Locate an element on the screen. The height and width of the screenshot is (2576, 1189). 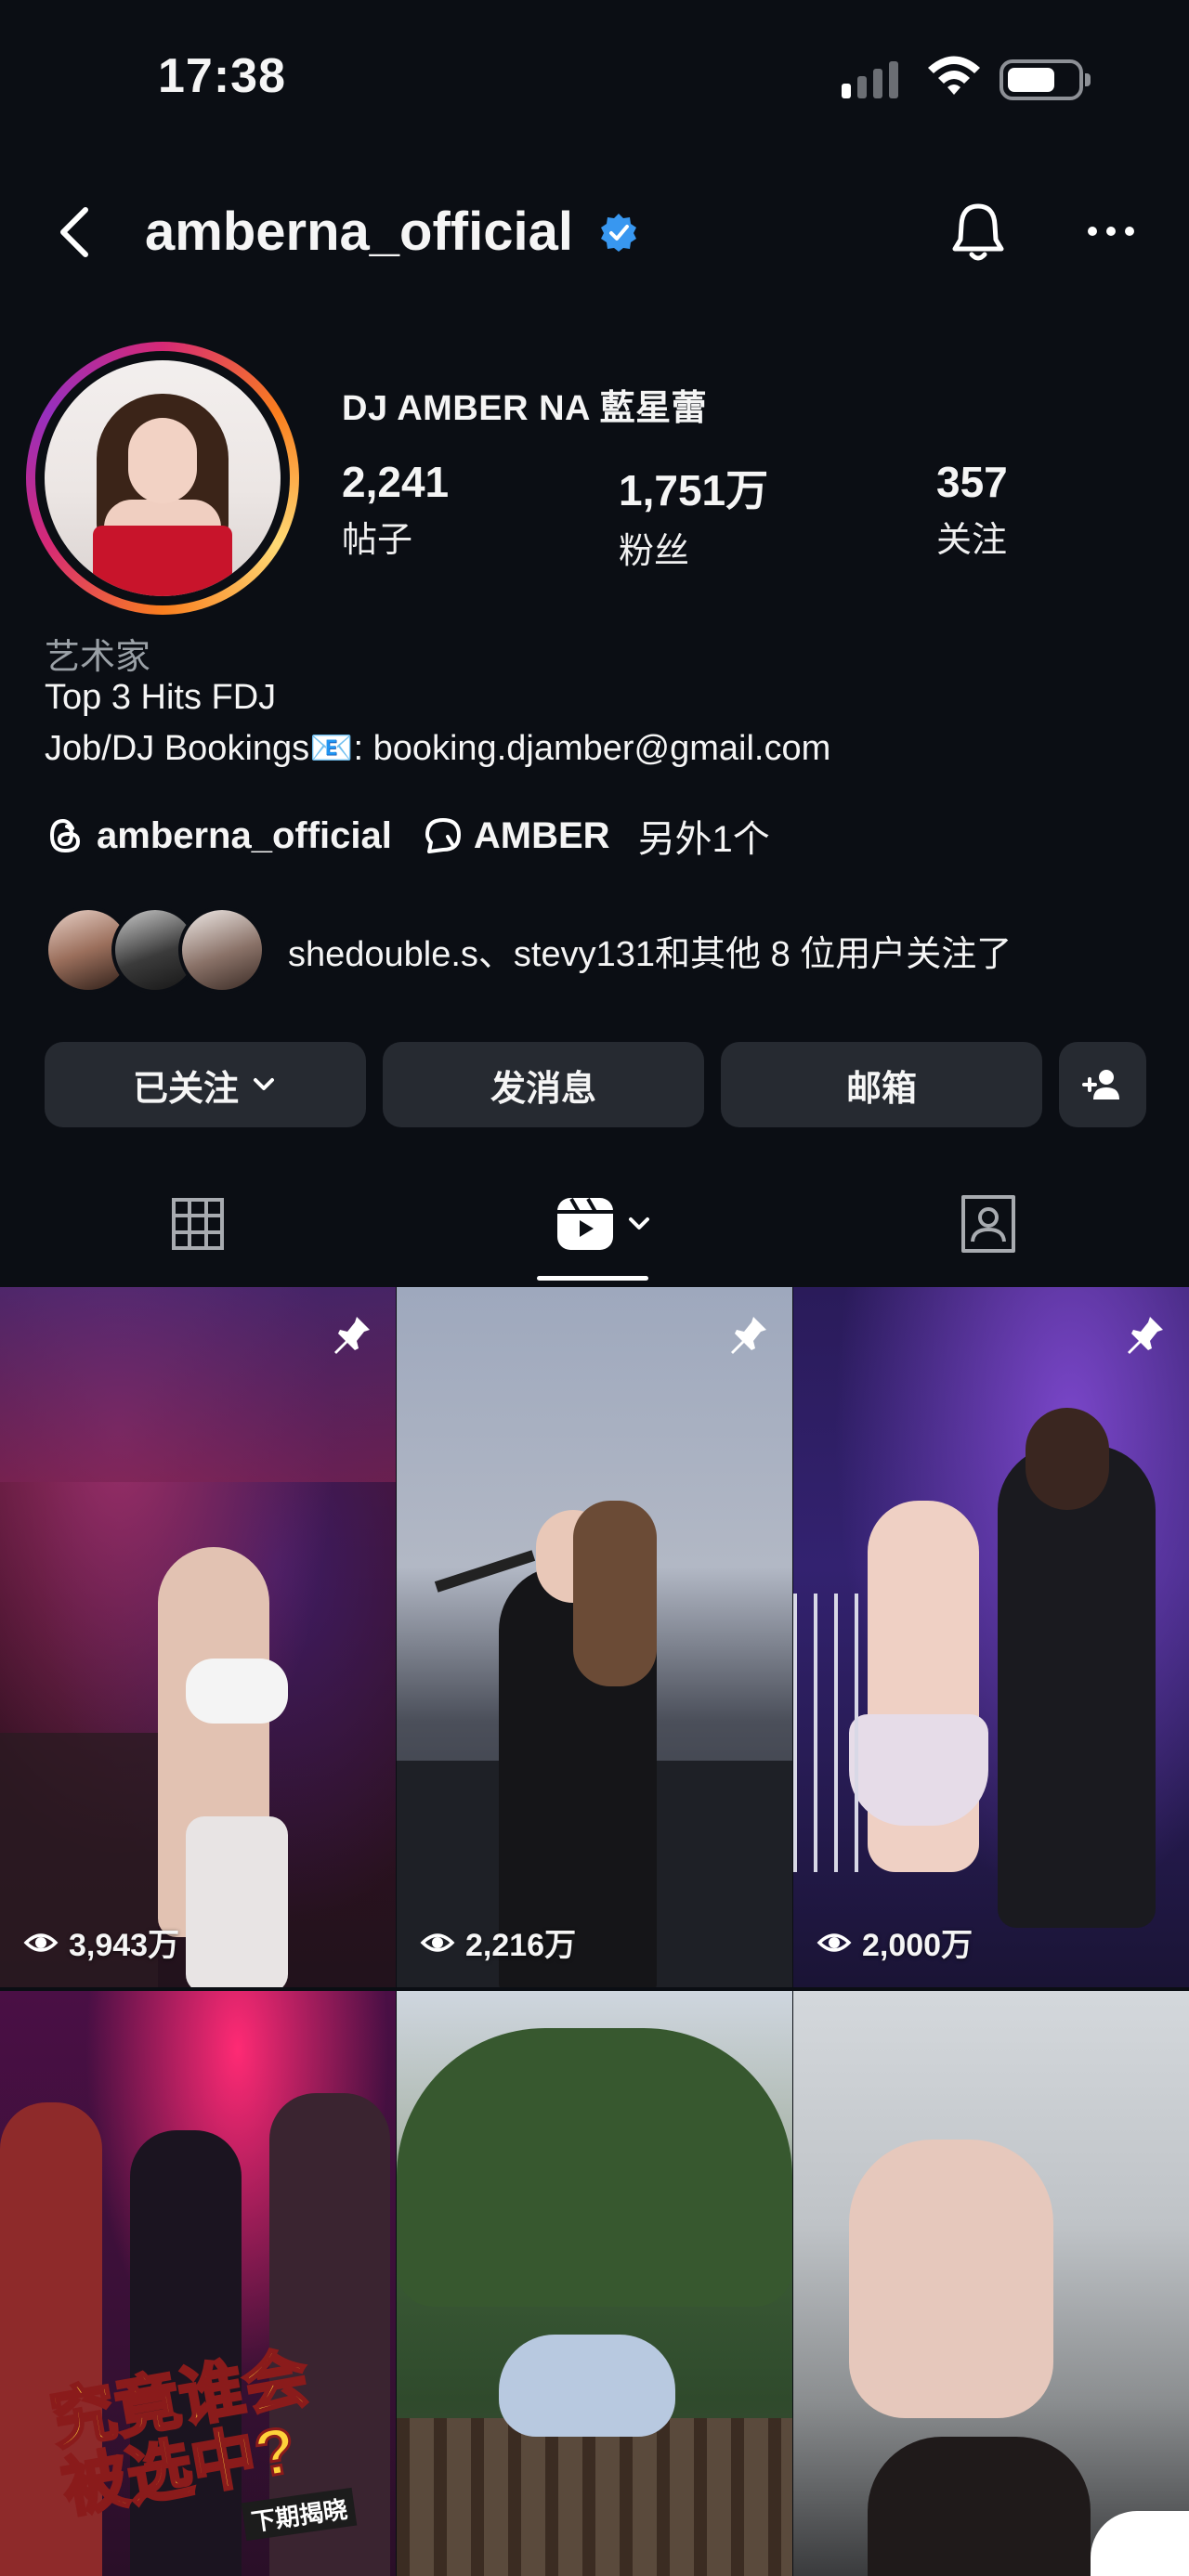
reel-views: 2,000万 is located at coordinates (894, 1942).